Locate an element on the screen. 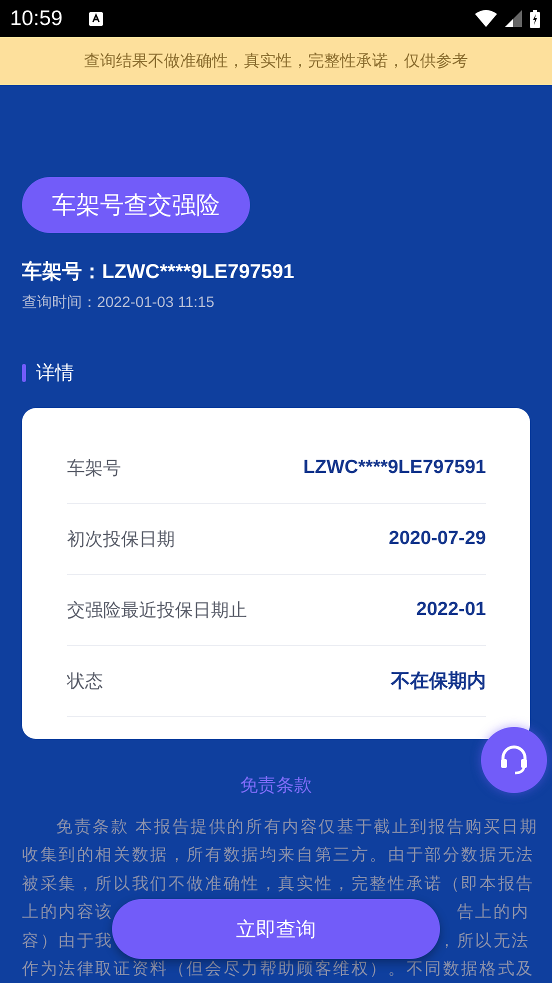 The width and height of the screenshot is (552, 983). keyboard-icon is located at coordinates (95, 19).